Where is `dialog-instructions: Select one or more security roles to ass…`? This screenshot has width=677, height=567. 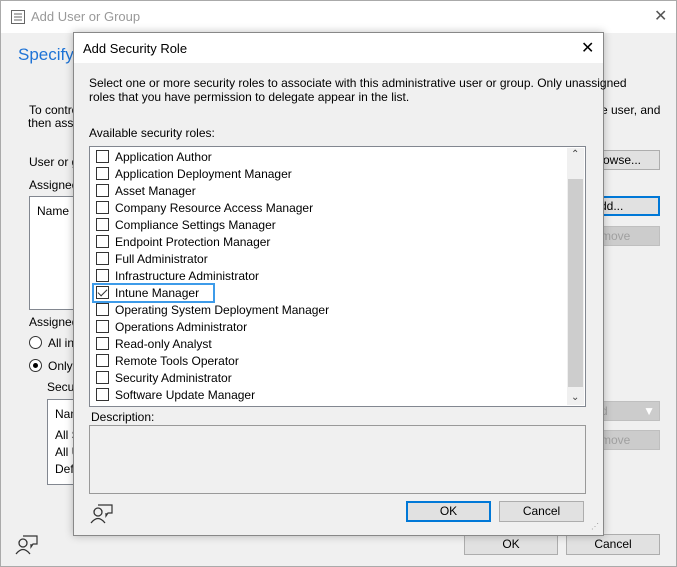
dialog-instructions: Select one or more security roles to ass… is located at coordinates (358, 83).